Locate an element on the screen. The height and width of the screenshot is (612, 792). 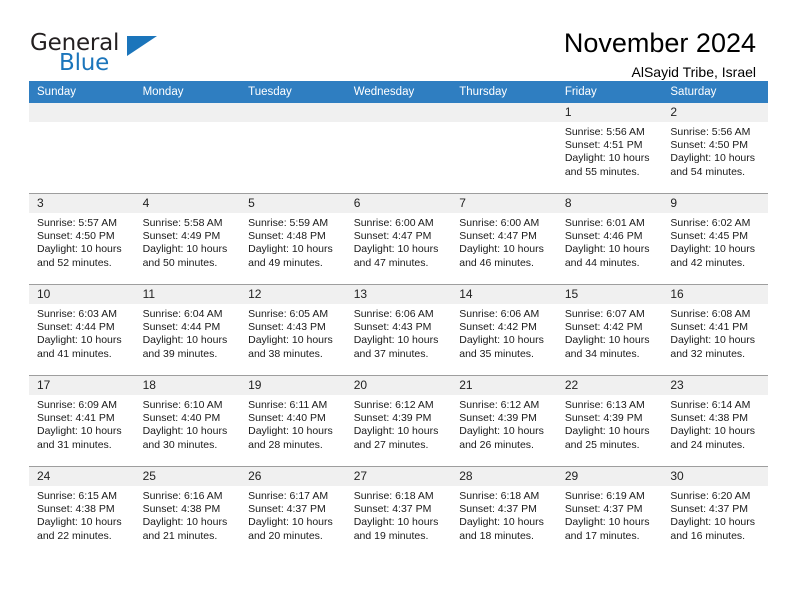
day-number: 4 is located at coordinates (187, 203).